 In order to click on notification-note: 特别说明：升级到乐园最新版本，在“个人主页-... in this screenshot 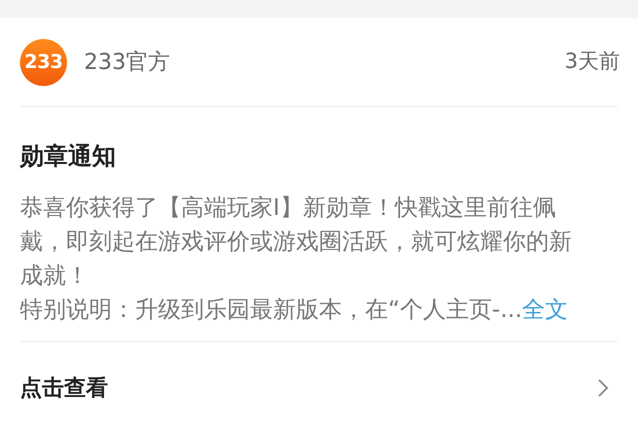, I will do `click(271, 310)`.